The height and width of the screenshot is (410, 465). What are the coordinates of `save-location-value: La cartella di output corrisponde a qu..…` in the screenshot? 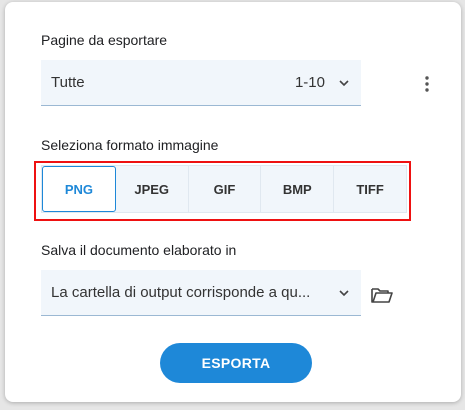 It's located at (181, 292).